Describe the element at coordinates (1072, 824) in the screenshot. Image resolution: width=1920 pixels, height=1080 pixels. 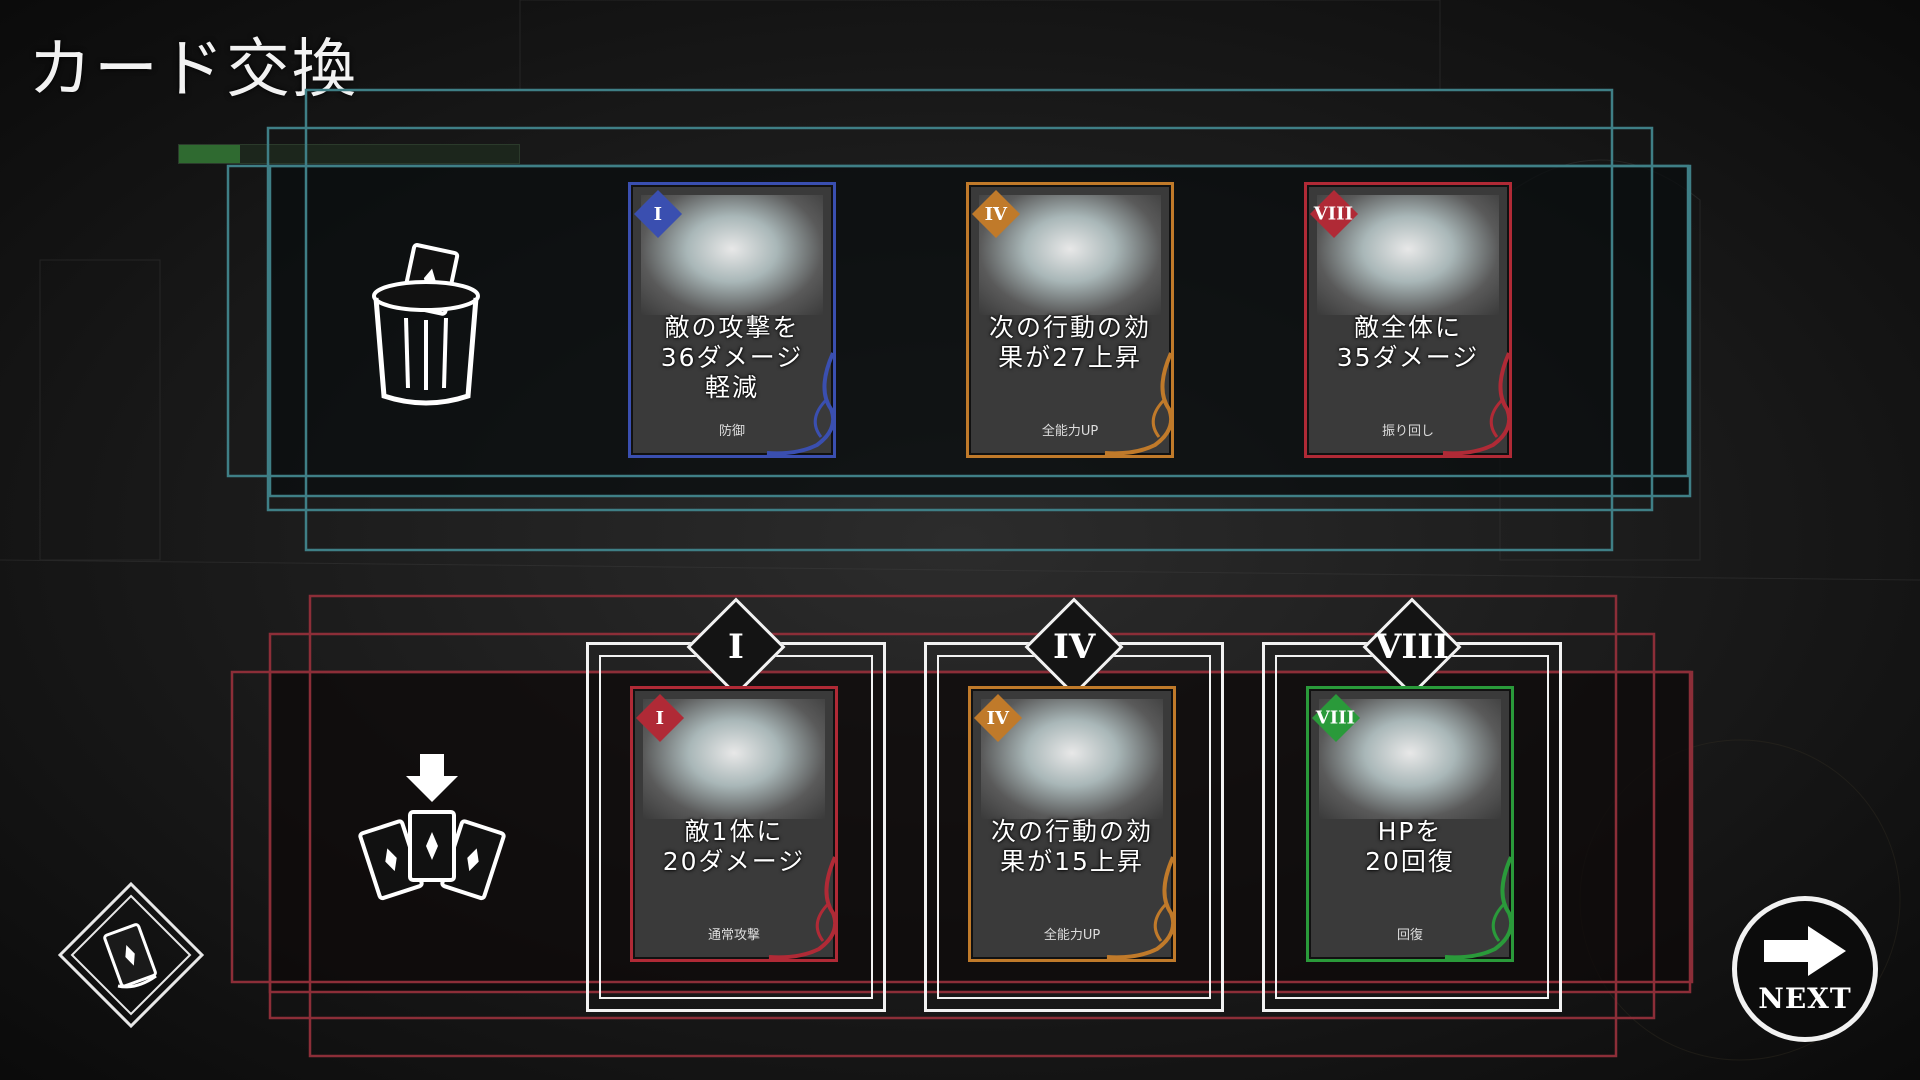
I see `skill-card: IV 次の行動の効 果が15上昇 全能力UP` at that location.